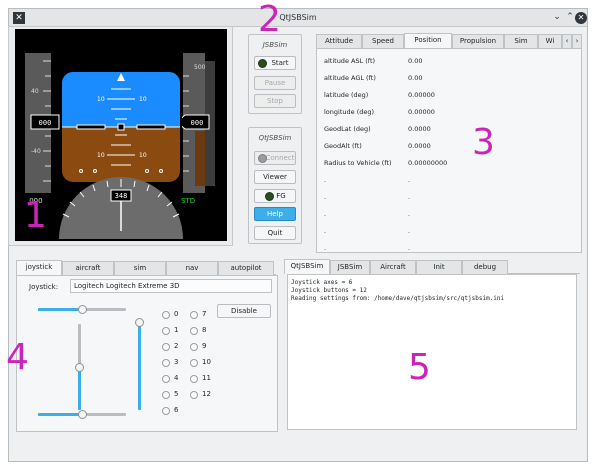 The height and width of the screenshot is (474, 600). What do you see at coordinates (60, 309) in the screenshot?
I see `top-slider-fill` at bounding box center [60, 309].